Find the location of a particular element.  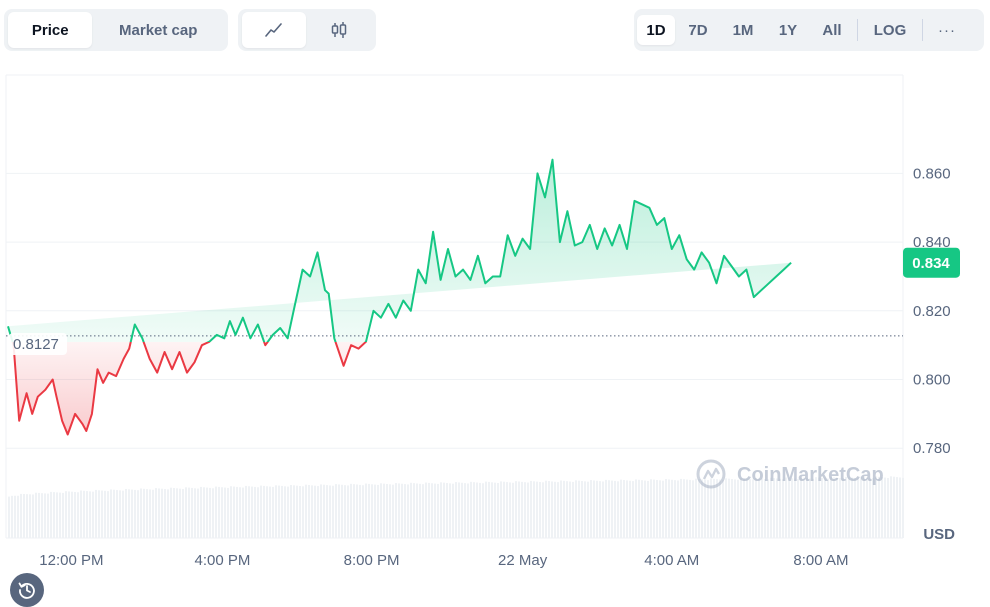

history-button is located at coordinates (27, 590).